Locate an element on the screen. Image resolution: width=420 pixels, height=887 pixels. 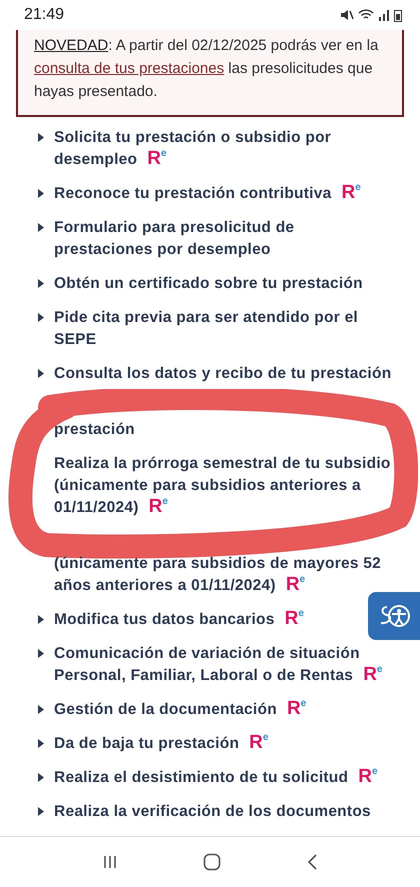
service-link: Obtén un certificado sobre tu prestación is located at coordinates (208, 284).